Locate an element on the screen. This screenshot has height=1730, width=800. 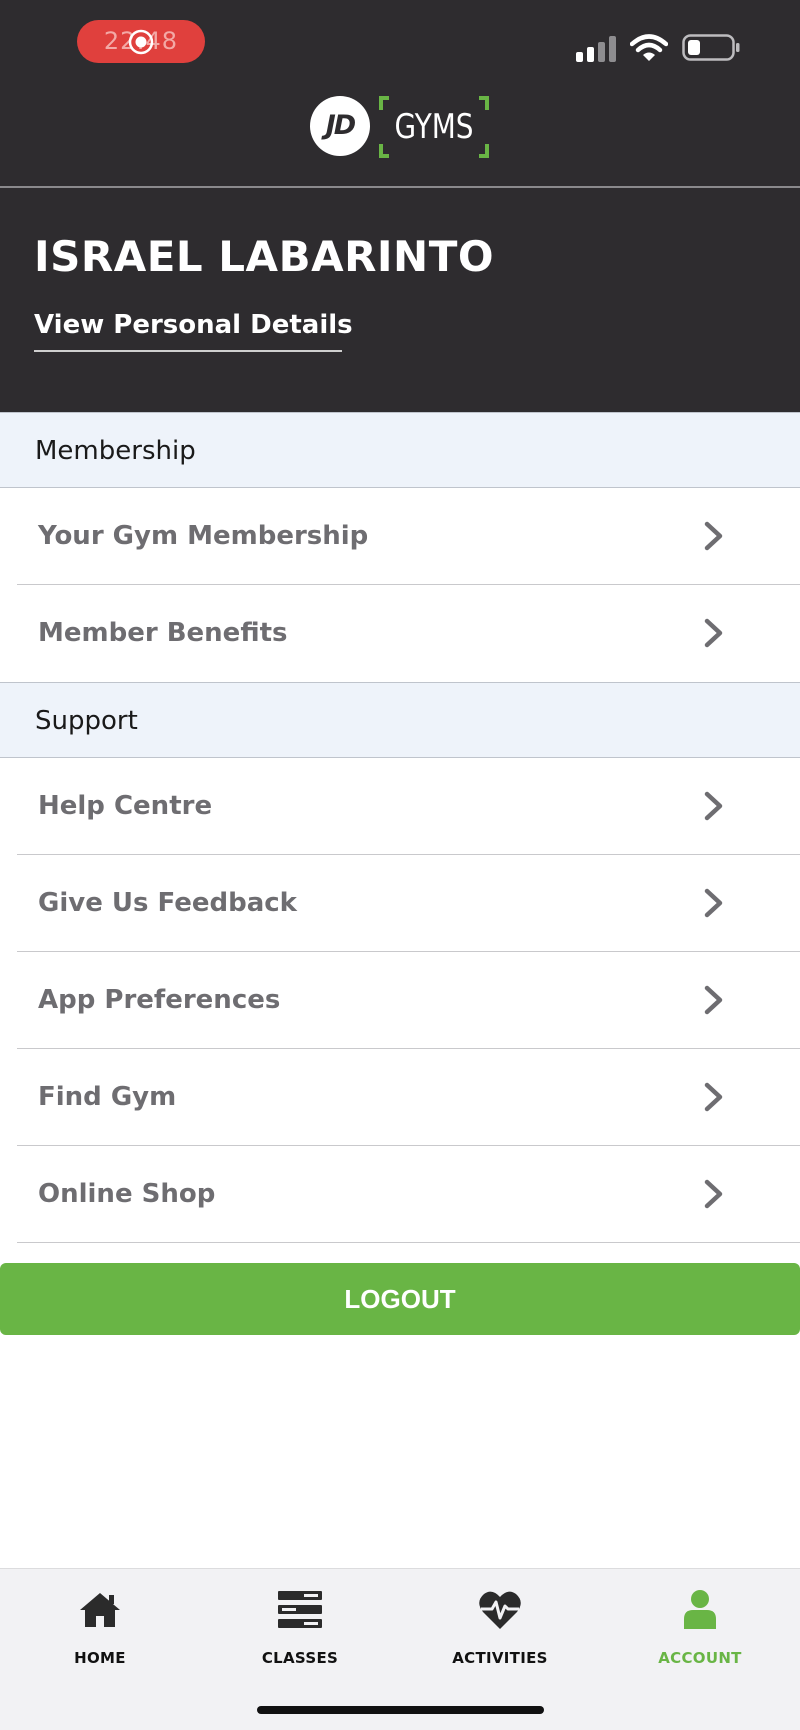
tab-label: ACTIVITIES is located at coordinates (500, 1658).